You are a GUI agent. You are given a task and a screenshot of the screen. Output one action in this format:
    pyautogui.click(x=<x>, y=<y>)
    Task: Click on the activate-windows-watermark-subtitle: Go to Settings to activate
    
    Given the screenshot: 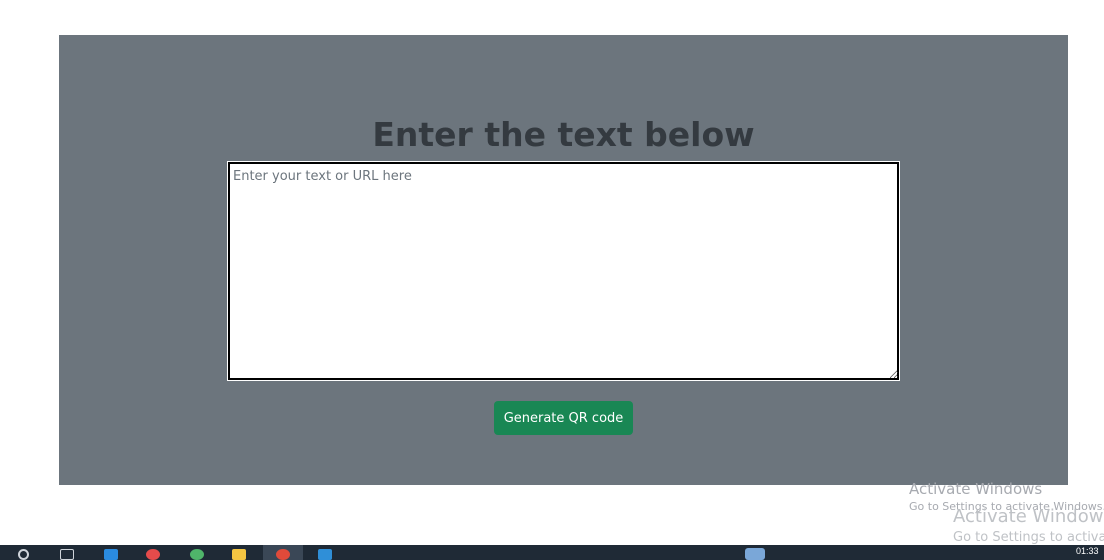 What is the action you would take?
    pyautogui.click(x=1028, y=537)
    